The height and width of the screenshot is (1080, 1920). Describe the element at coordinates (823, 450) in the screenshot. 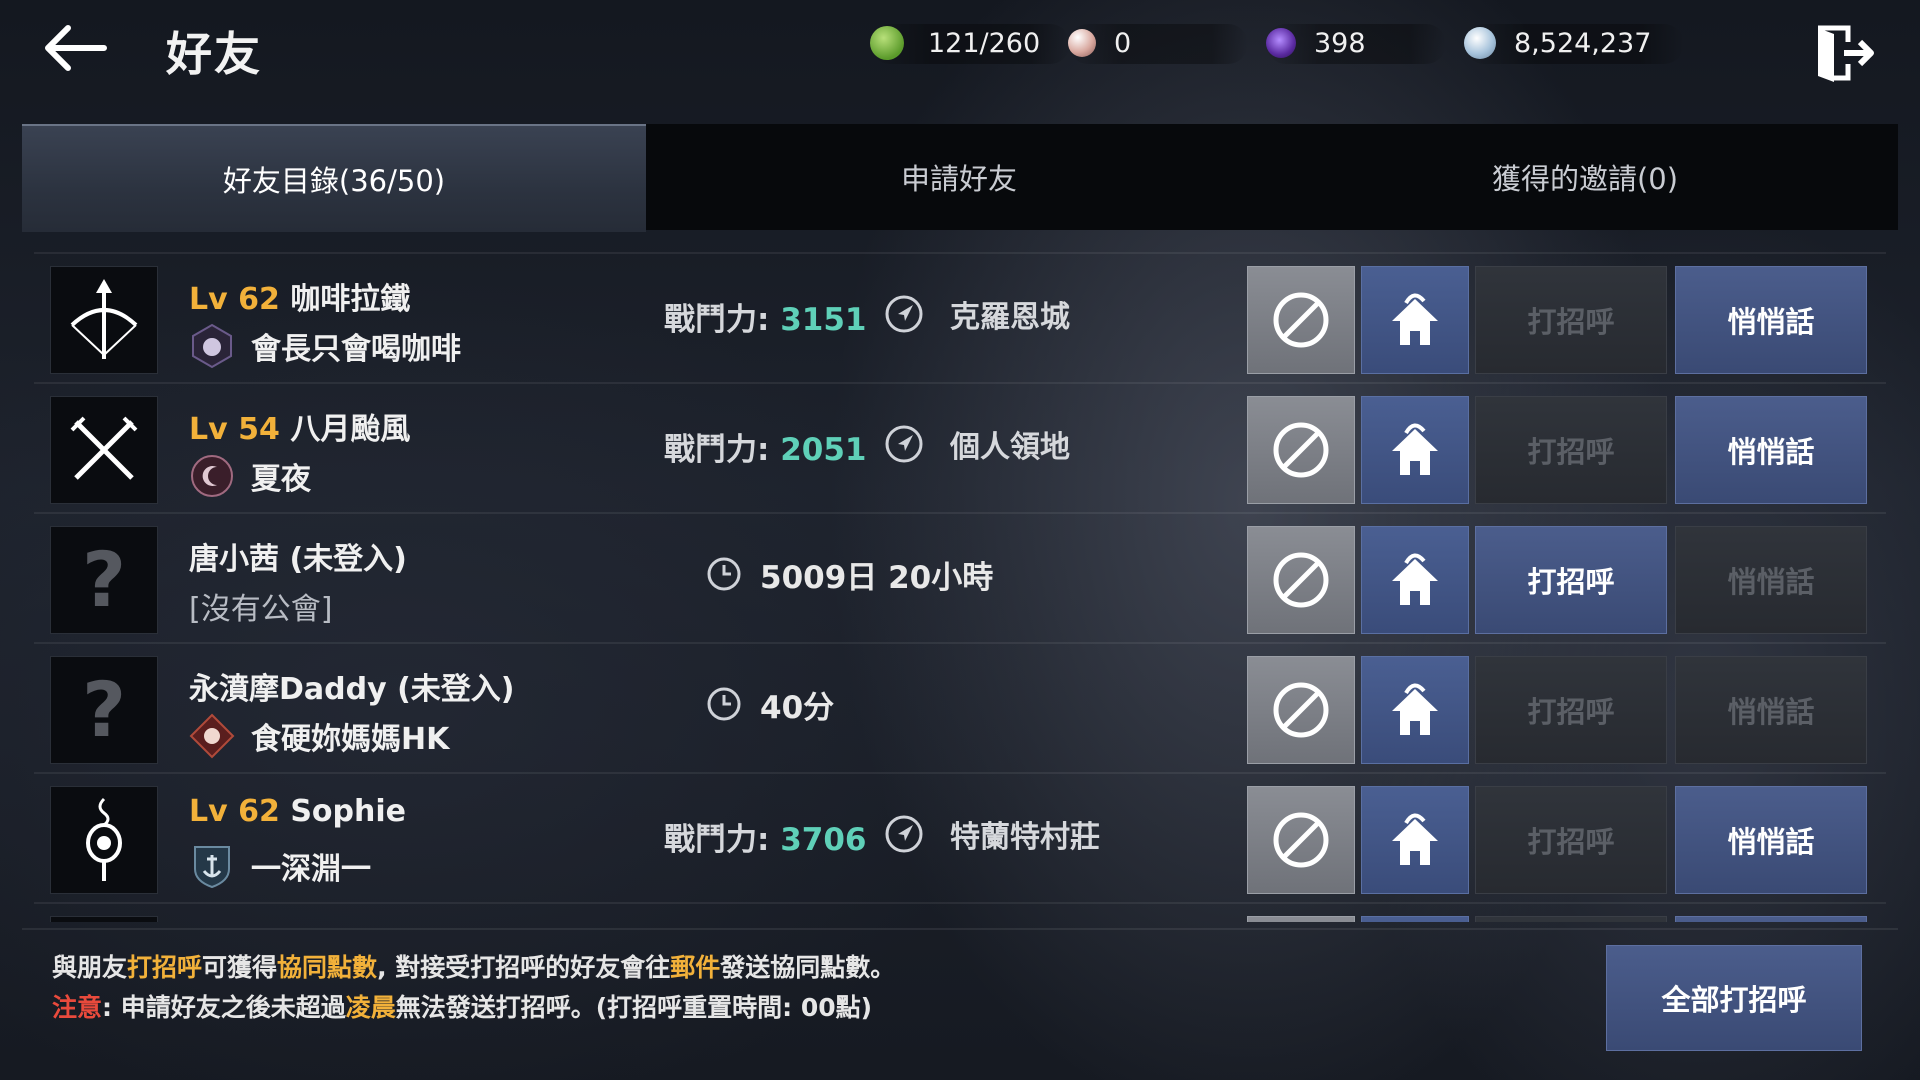

I see `combat-power-value: 2051` at that location.